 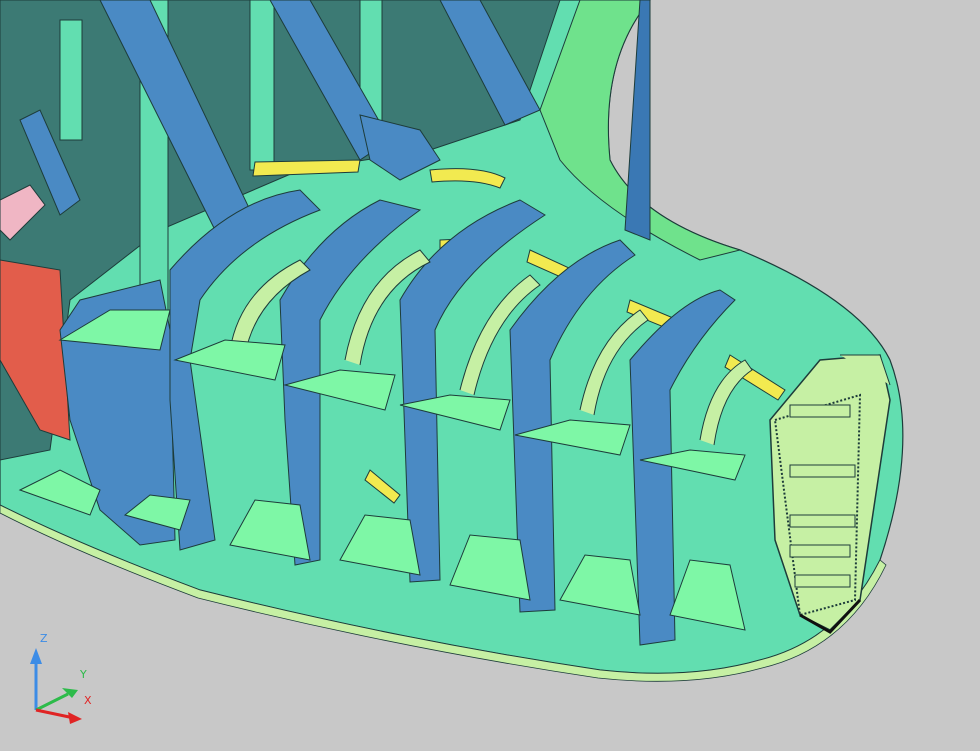 What do you see at coordinates (88, 700) in the screenshot?
I see `x-axis-label: X` at bounding box center [88, 700].